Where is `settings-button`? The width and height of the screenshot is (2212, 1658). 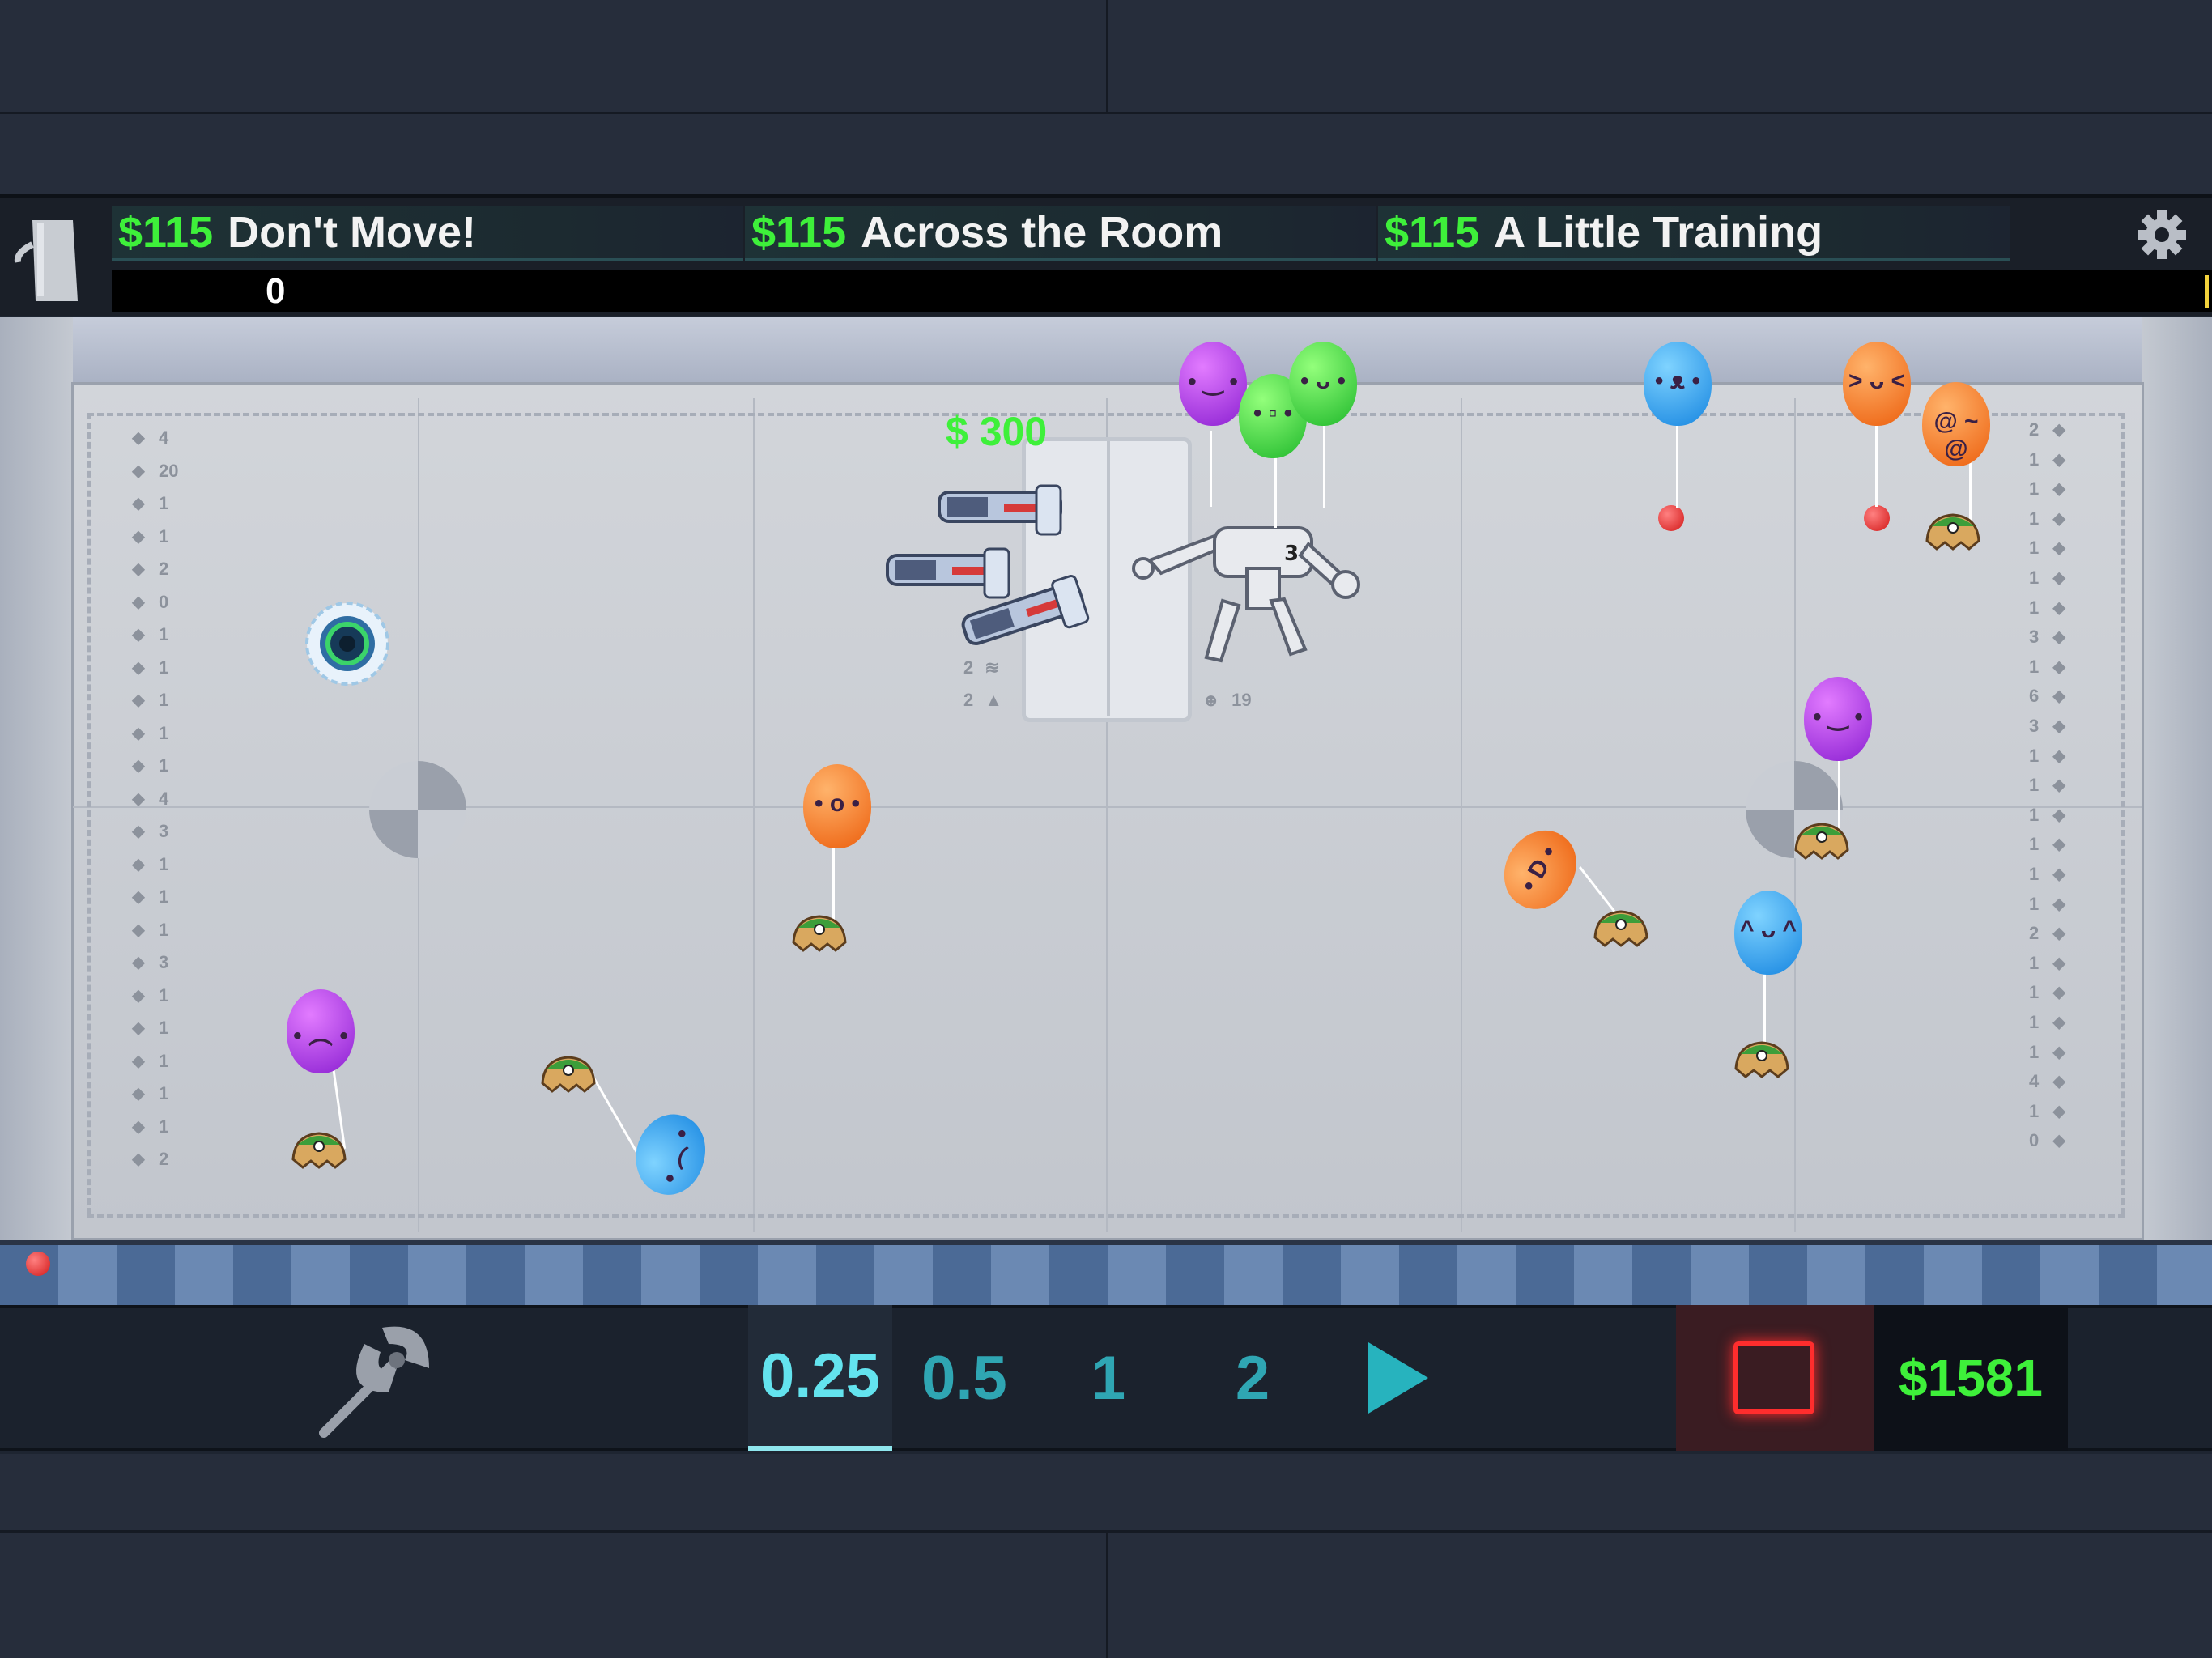 settings-button is located at coordinates (2162, 235).